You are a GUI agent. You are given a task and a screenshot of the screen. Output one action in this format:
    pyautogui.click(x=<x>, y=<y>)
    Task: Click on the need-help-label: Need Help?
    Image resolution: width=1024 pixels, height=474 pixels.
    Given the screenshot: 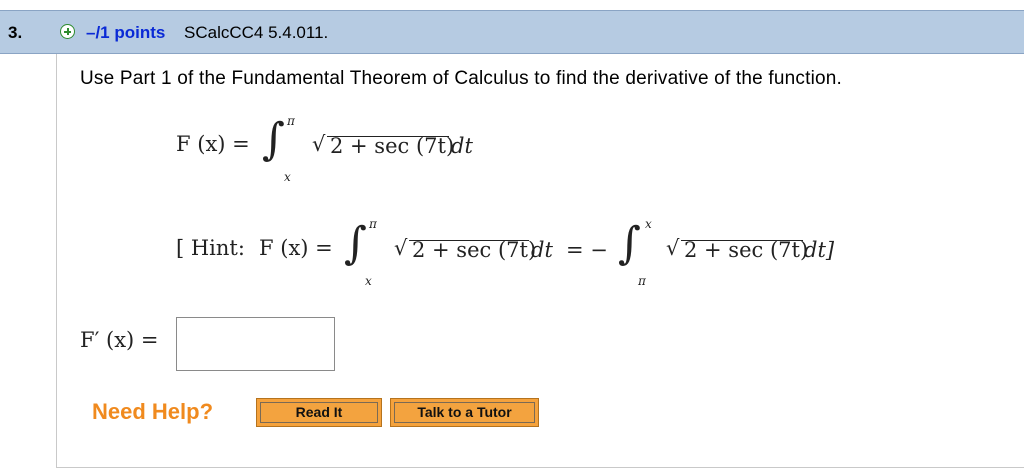 What is the action you would take?
    pyautogui.click(x=153, y=411)
    